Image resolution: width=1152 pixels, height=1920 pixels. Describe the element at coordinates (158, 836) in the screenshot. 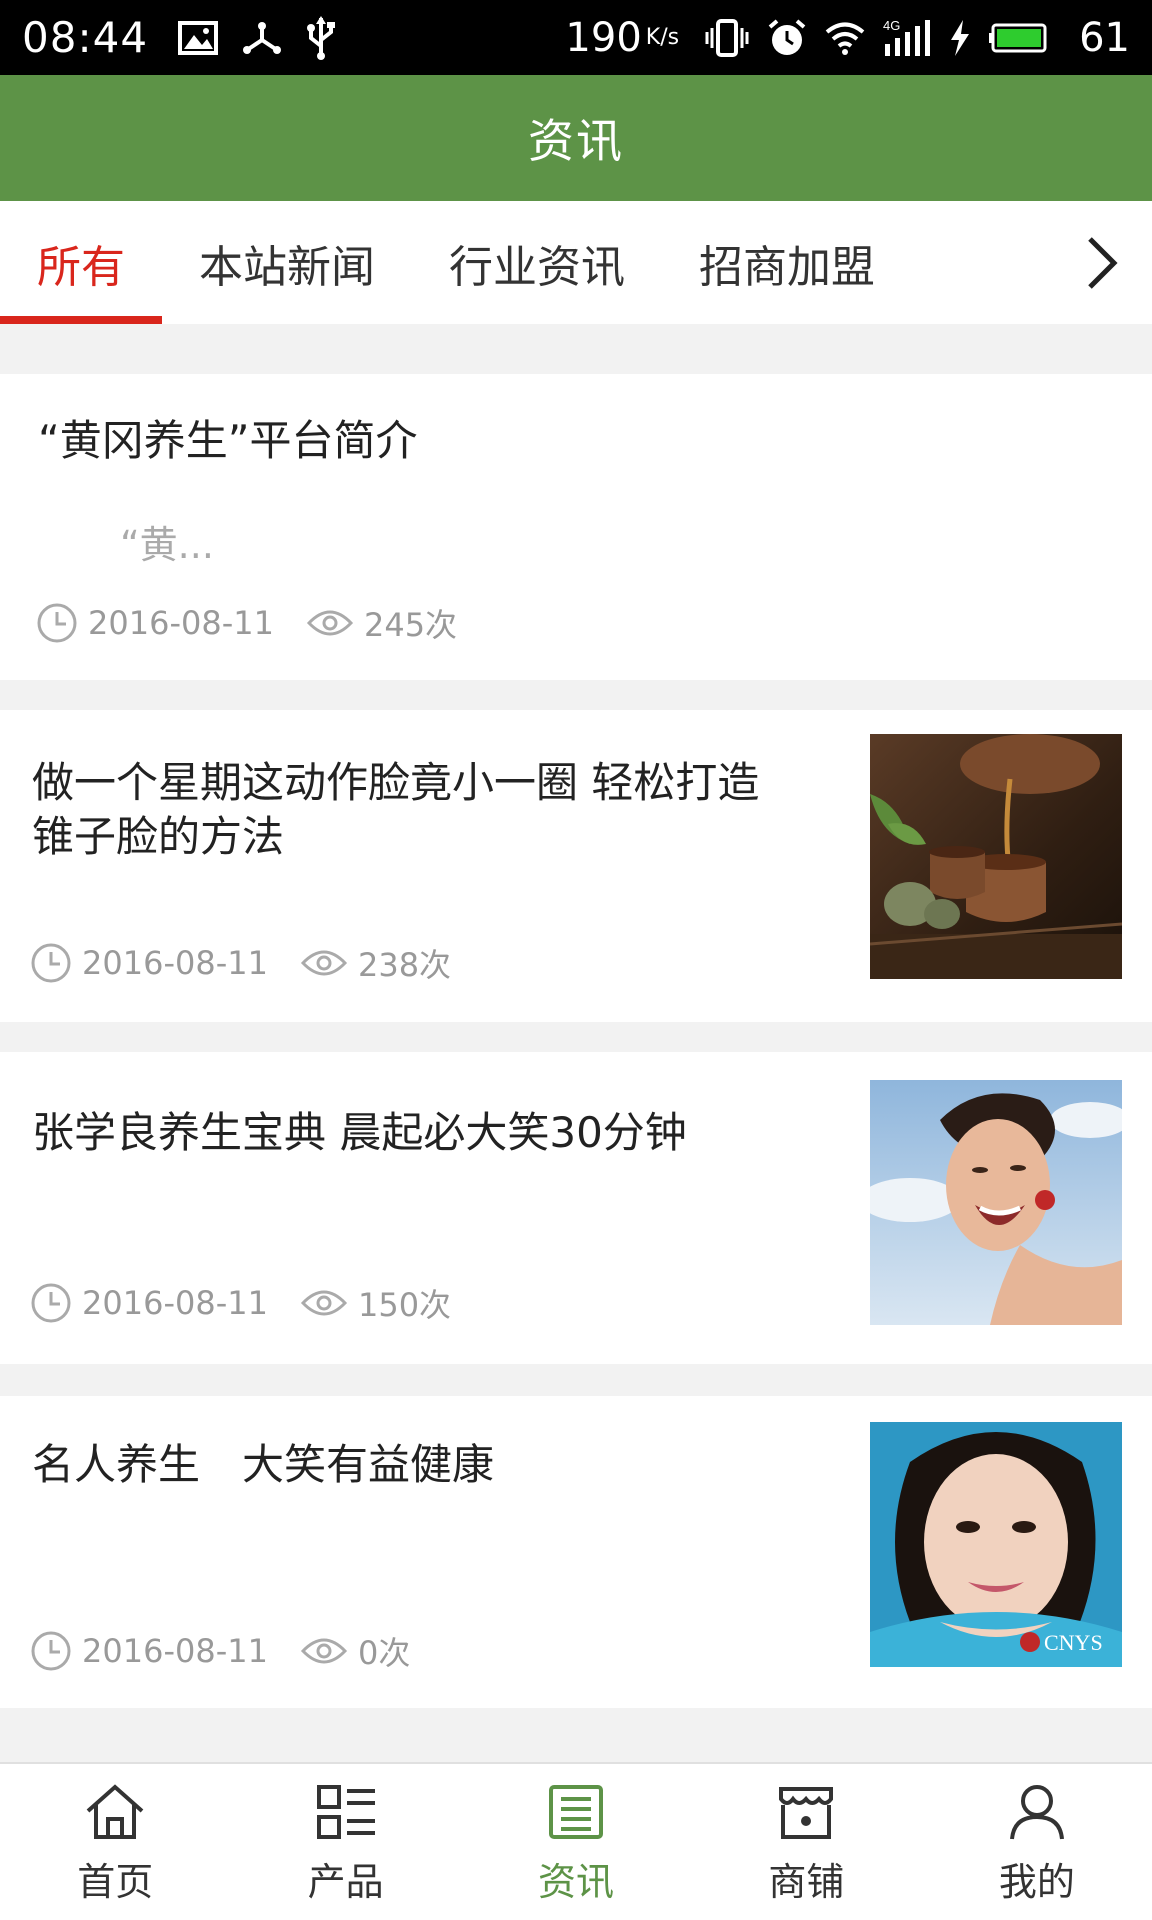

I see `article-title-line: 锥子脸的方法` at that location.